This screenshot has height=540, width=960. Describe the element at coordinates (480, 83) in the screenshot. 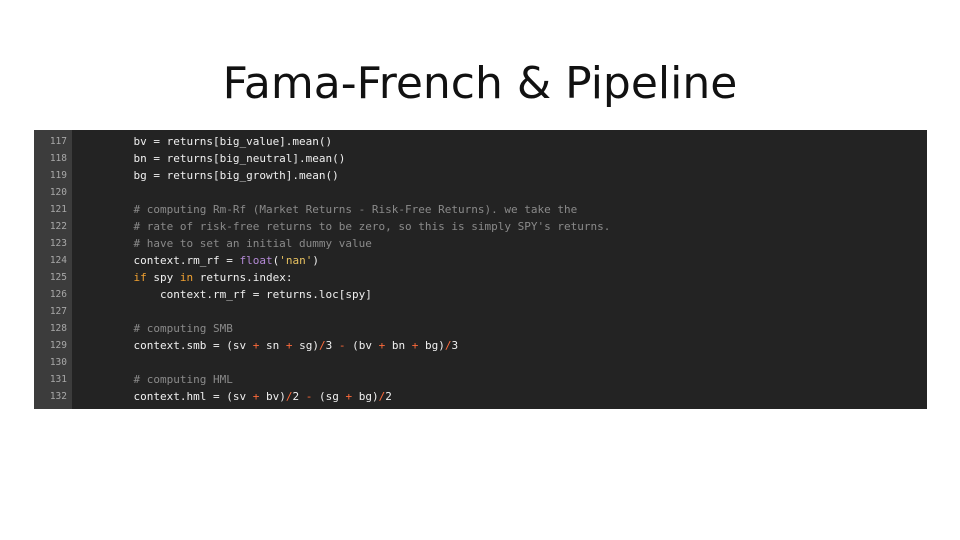

I see `slide-title: Fama-French & Pipeline` at that location.